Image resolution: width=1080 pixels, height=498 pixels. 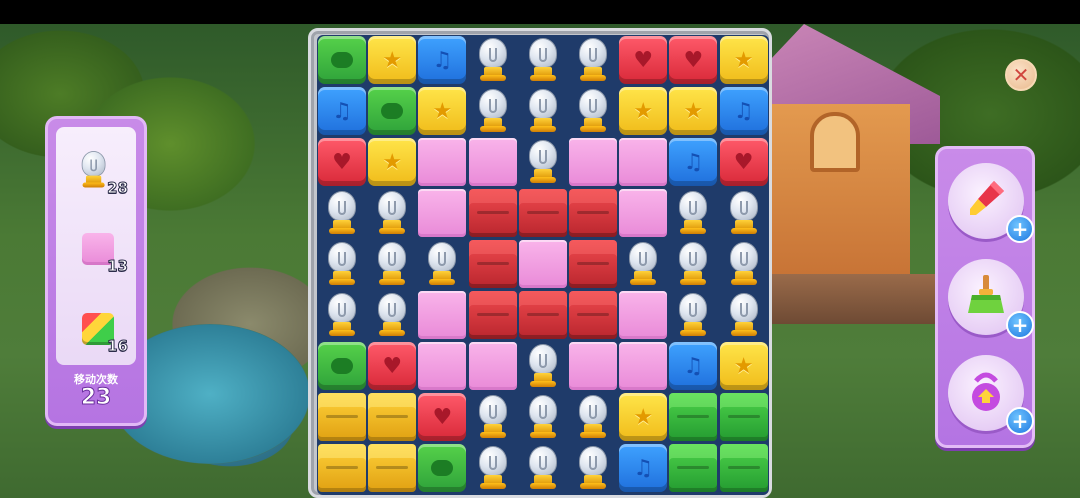 What do you see at coordinates (96, 246) in the screenshot?
I see `goals-list: 28 13 16` at bounding box center [96, 246].